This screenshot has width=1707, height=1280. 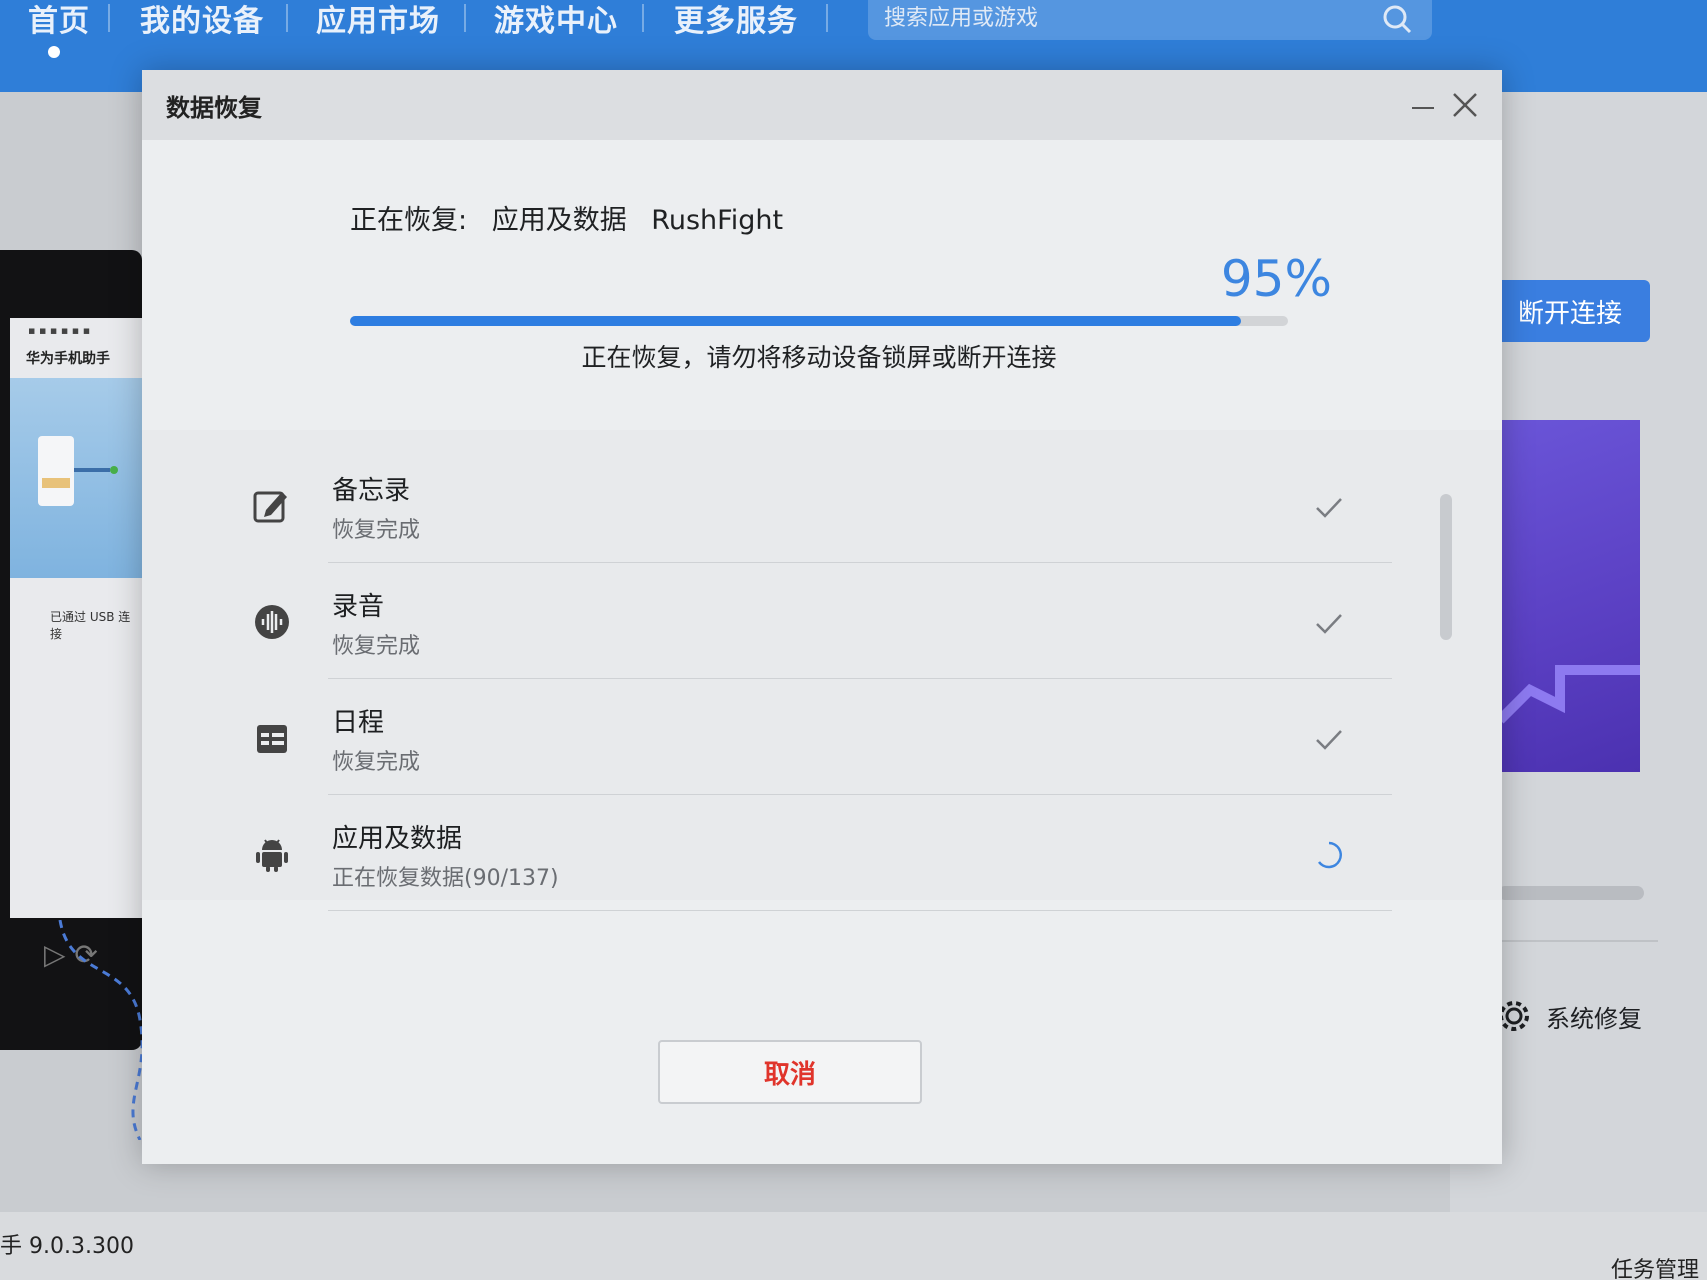 I want to click on cancel-button: 取消, so click(x=790, y=1072).